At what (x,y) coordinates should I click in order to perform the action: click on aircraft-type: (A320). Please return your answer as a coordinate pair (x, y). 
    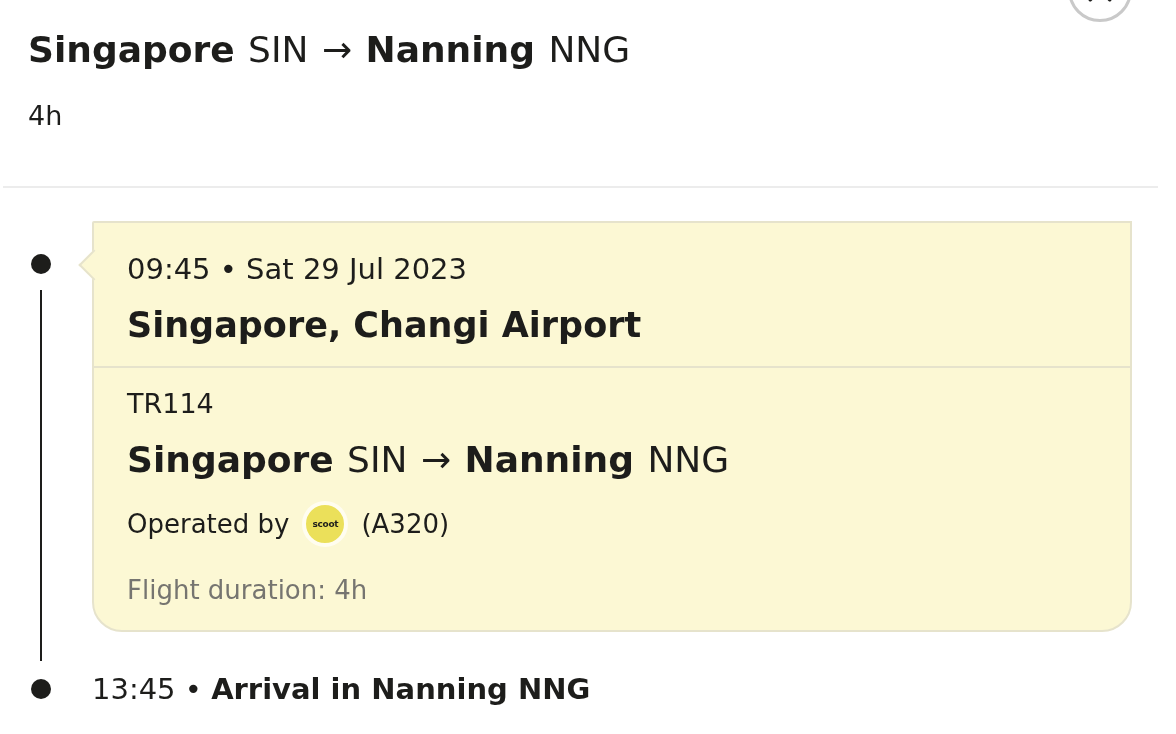
    Looking at the image, I should click on (405, 524).